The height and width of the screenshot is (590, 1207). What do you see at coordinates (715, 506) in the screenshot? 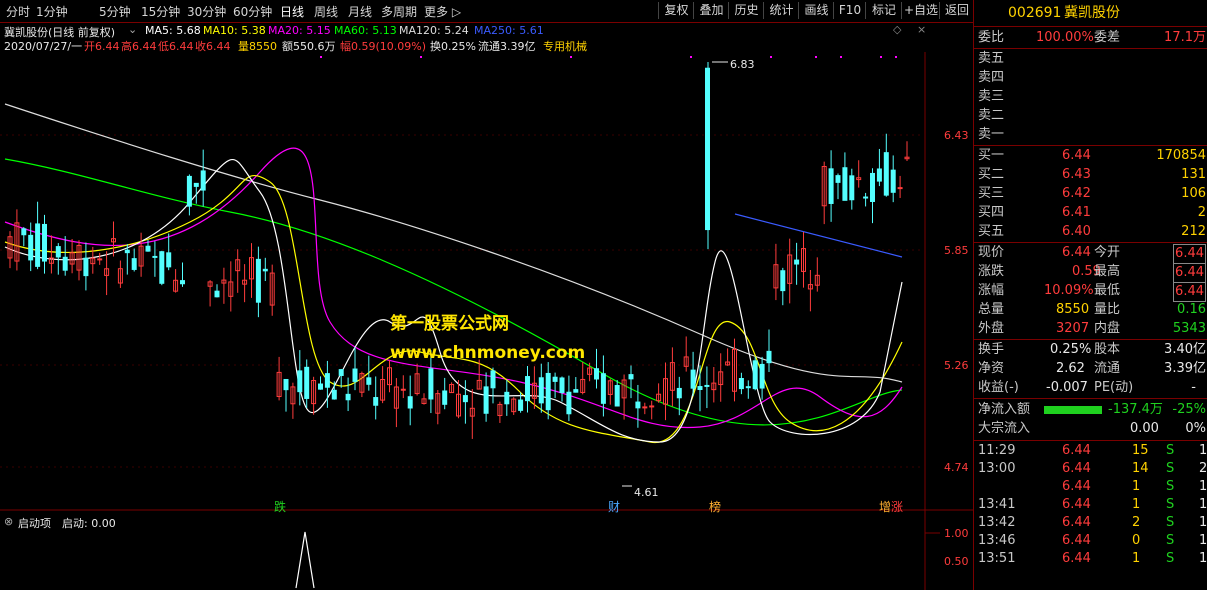
I see `event-marker-list: 榜` at bounding box center [715, 506].